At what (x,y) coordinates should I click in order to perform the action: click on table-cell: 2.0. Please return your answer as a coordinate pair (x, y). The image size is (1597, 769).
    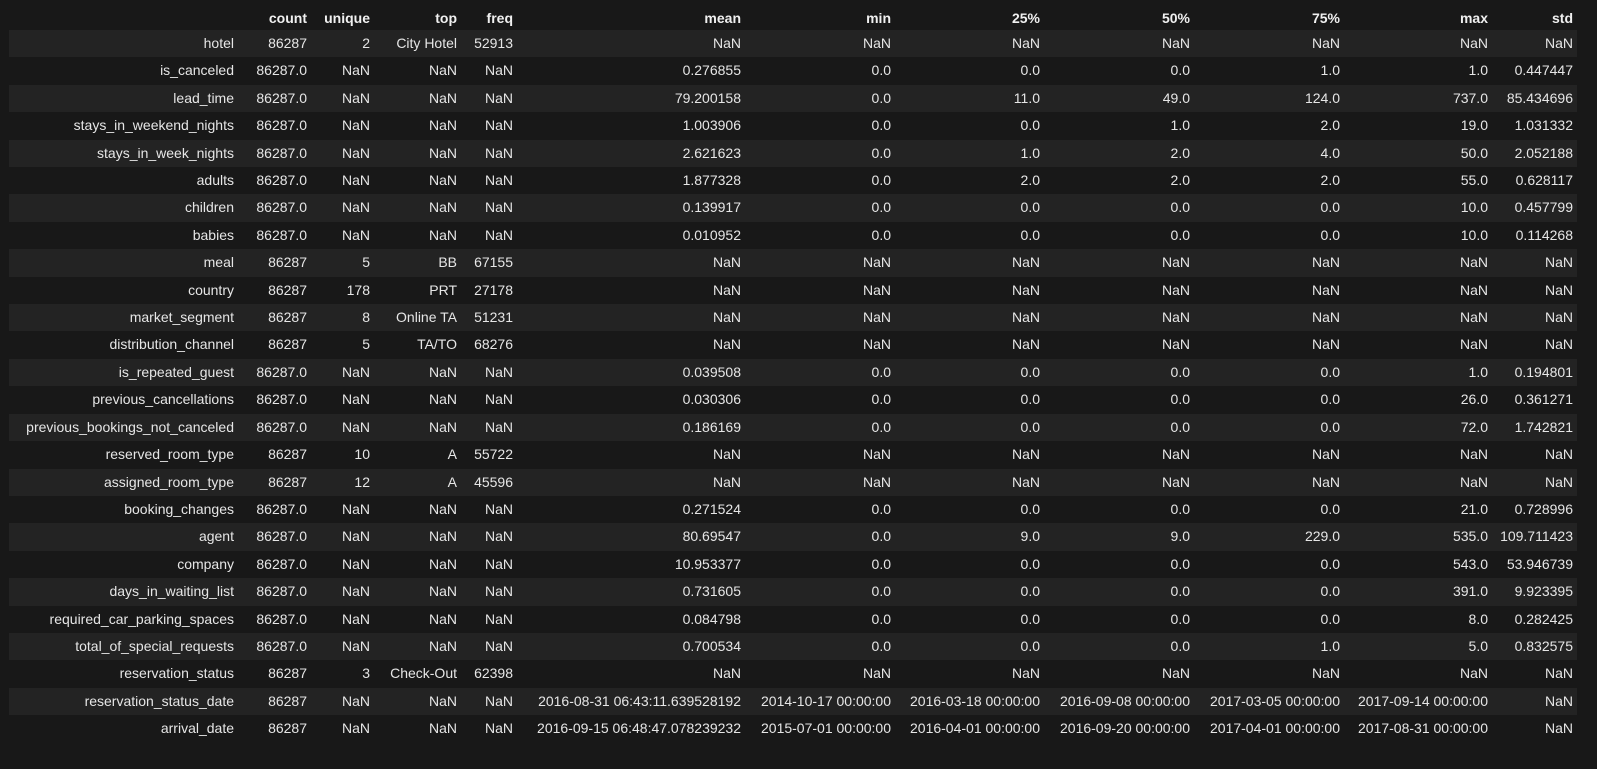
    Looking at the image, I should click on (1330, 180).